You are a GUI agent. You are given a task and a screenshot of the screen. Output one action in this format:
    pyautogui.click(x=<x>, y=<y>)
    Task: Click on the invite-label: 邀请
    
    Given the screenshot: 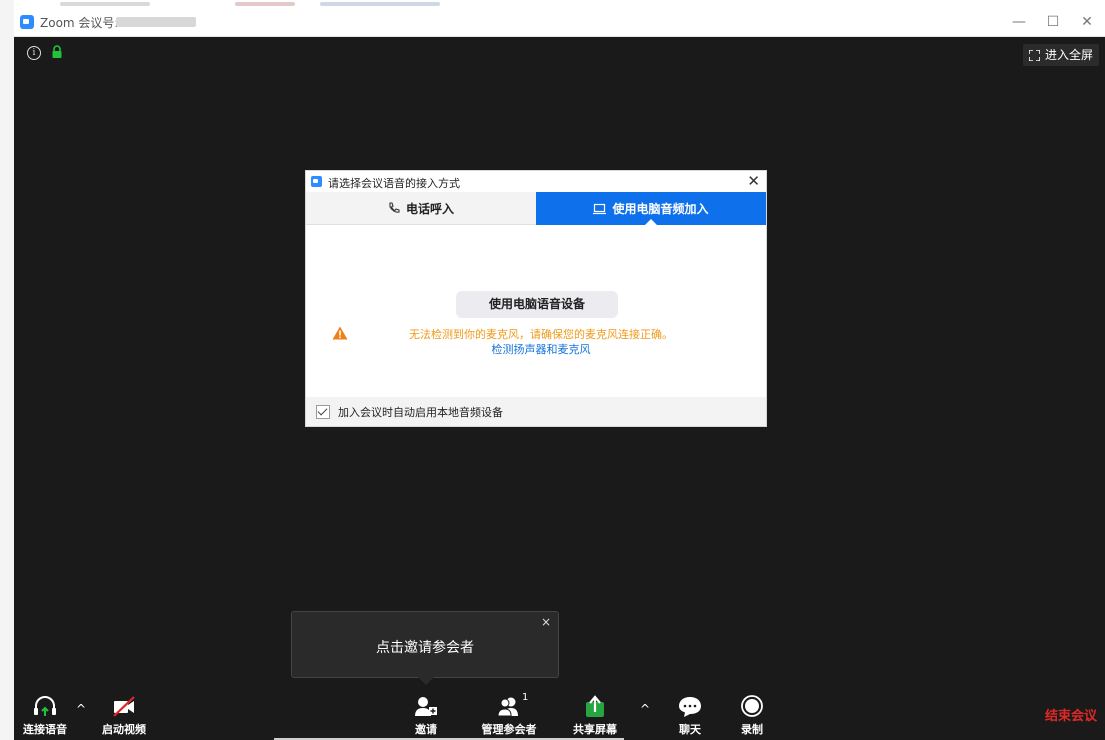 What is the action you would take?
    pyautogui.click(x=426, y=729)
    